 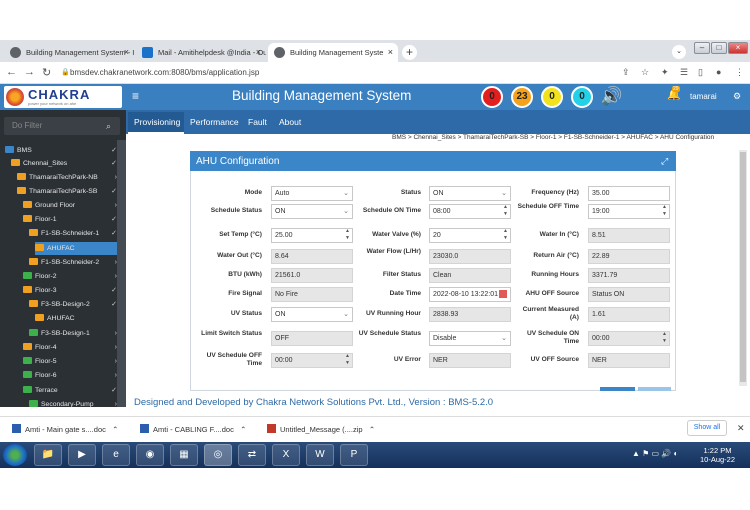 What do you see at coordinates (492, 97) in the screenshot?
I see `alarm-critical-badge: 0` at bounding box center [492, 97].